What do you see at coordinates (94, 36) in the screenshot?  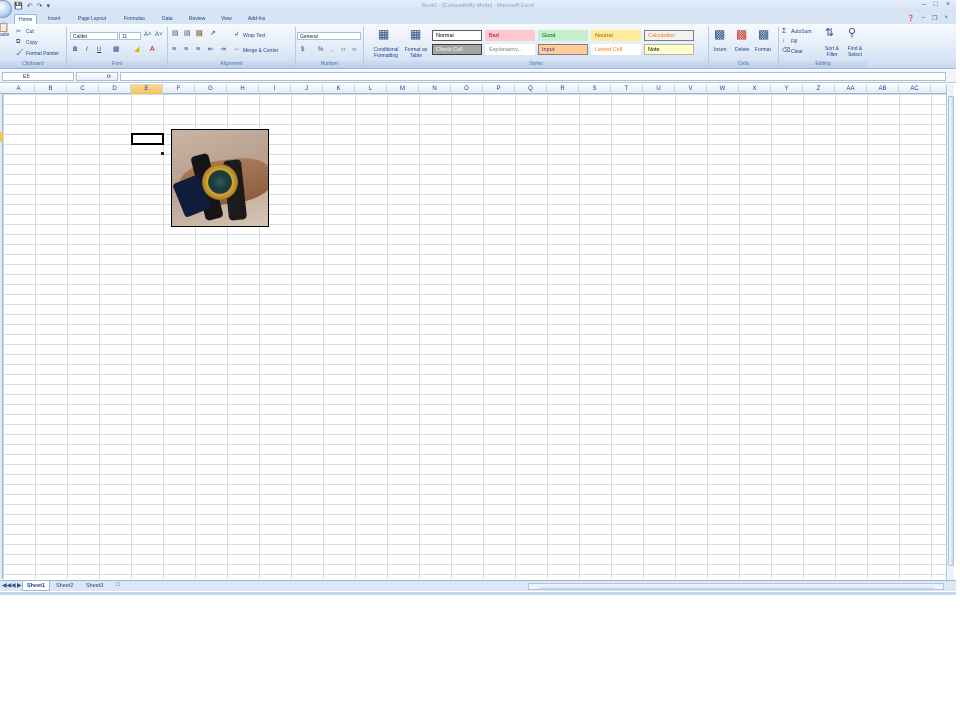 I see `font-name-combo: Calibri` at bounding box center [94, 36].